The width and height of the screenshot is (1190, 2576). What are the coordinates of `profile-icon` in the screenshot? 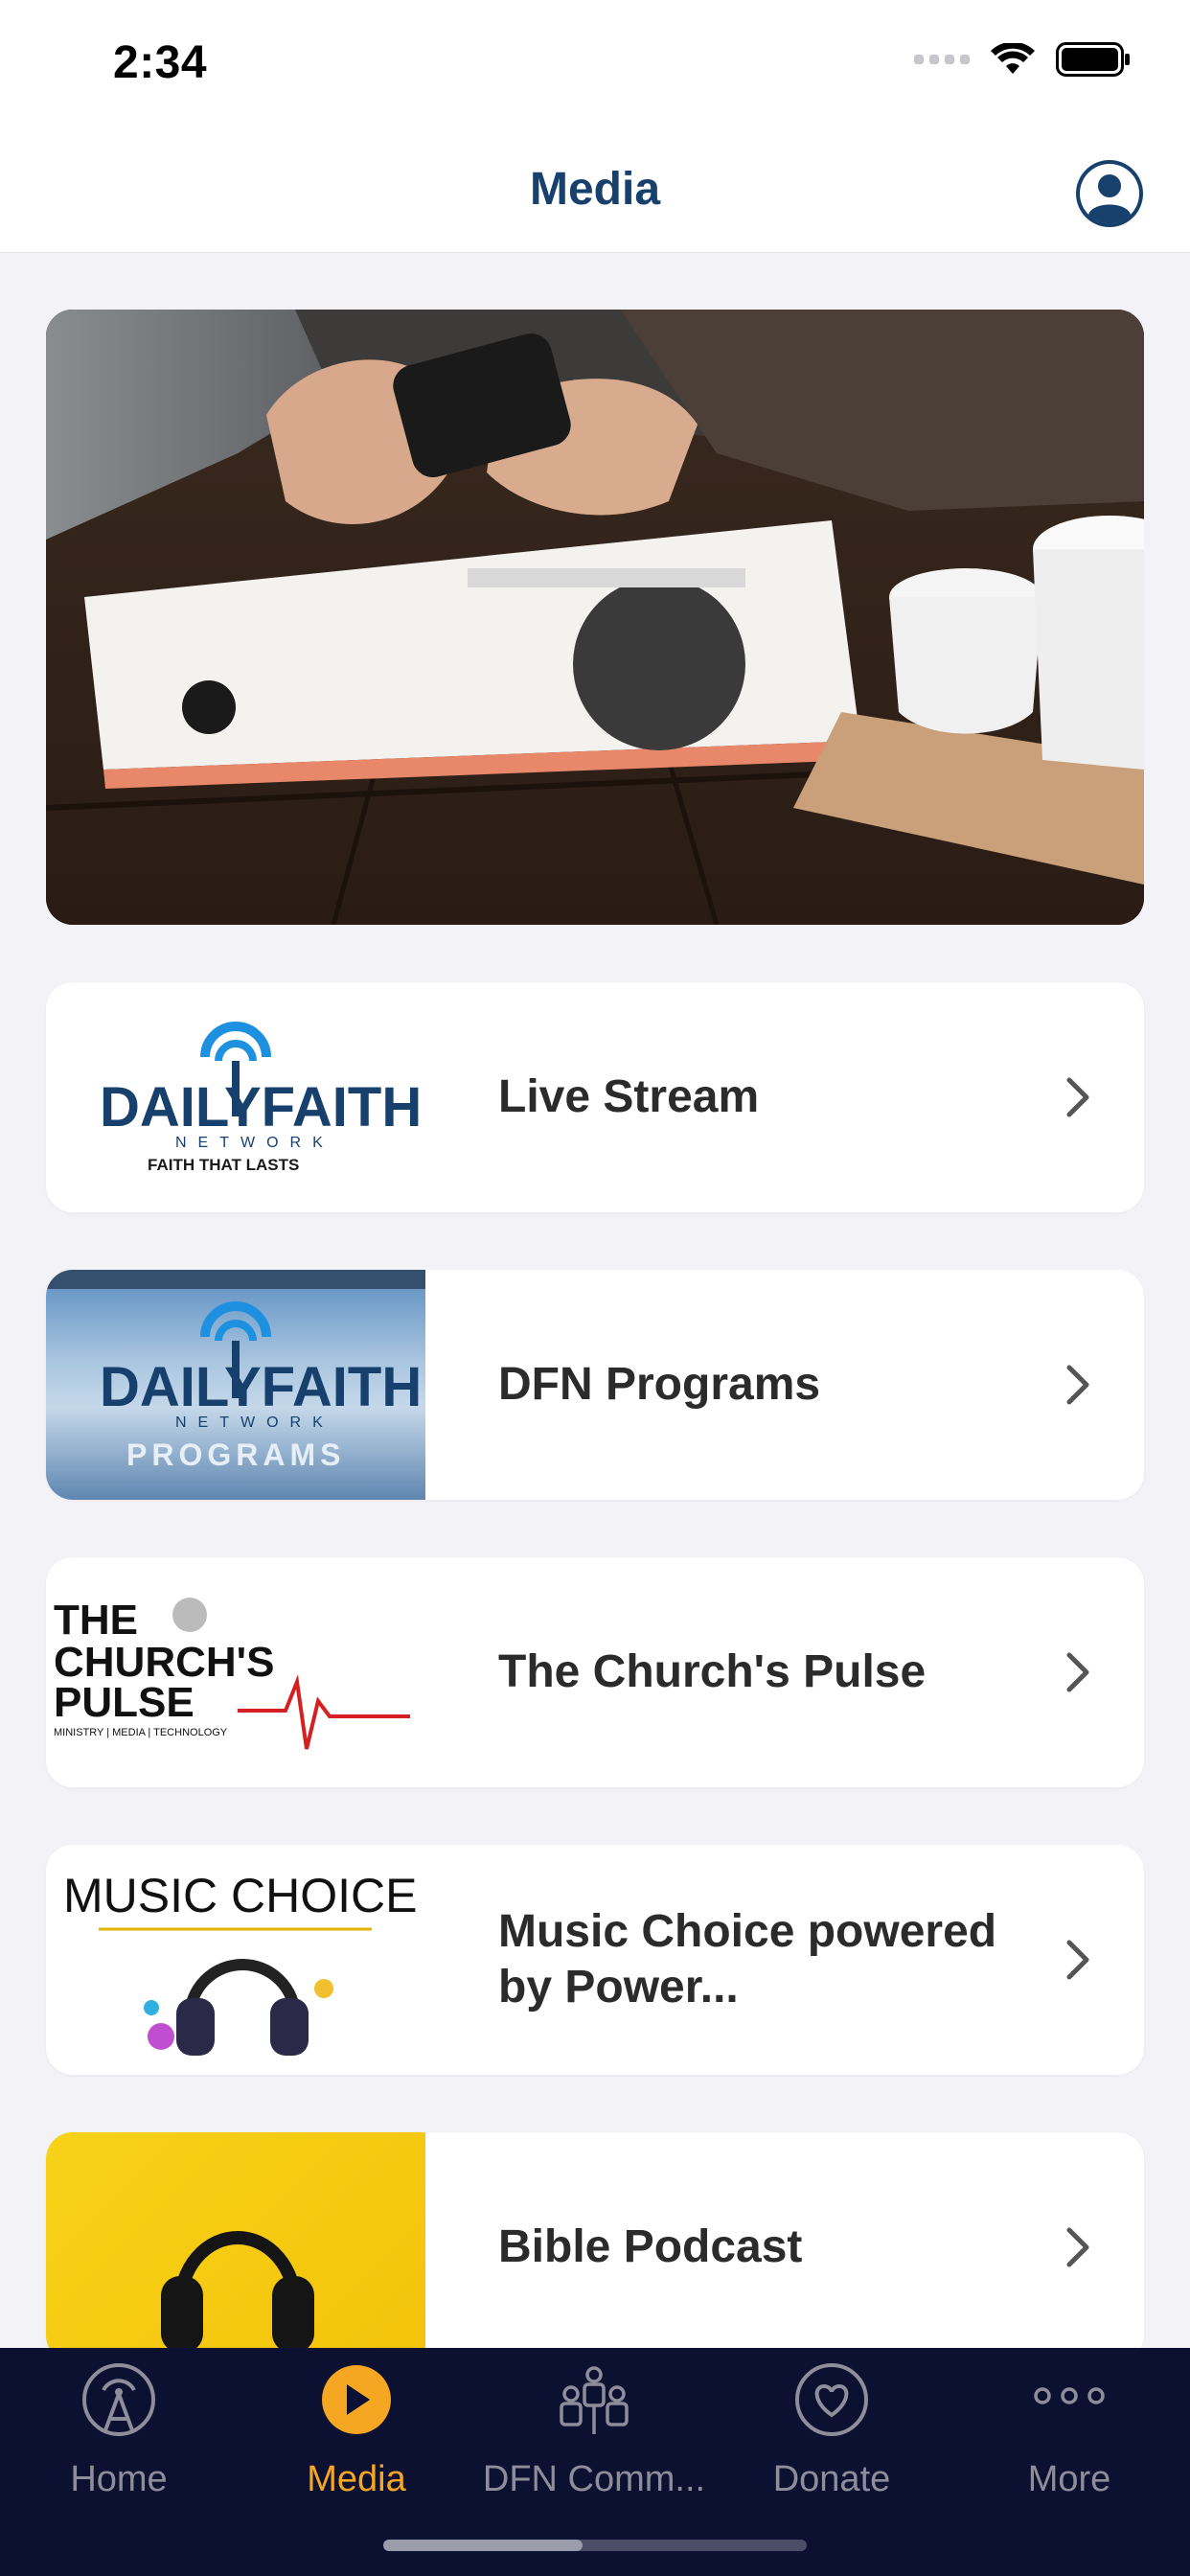 It's located at (1109, 193).